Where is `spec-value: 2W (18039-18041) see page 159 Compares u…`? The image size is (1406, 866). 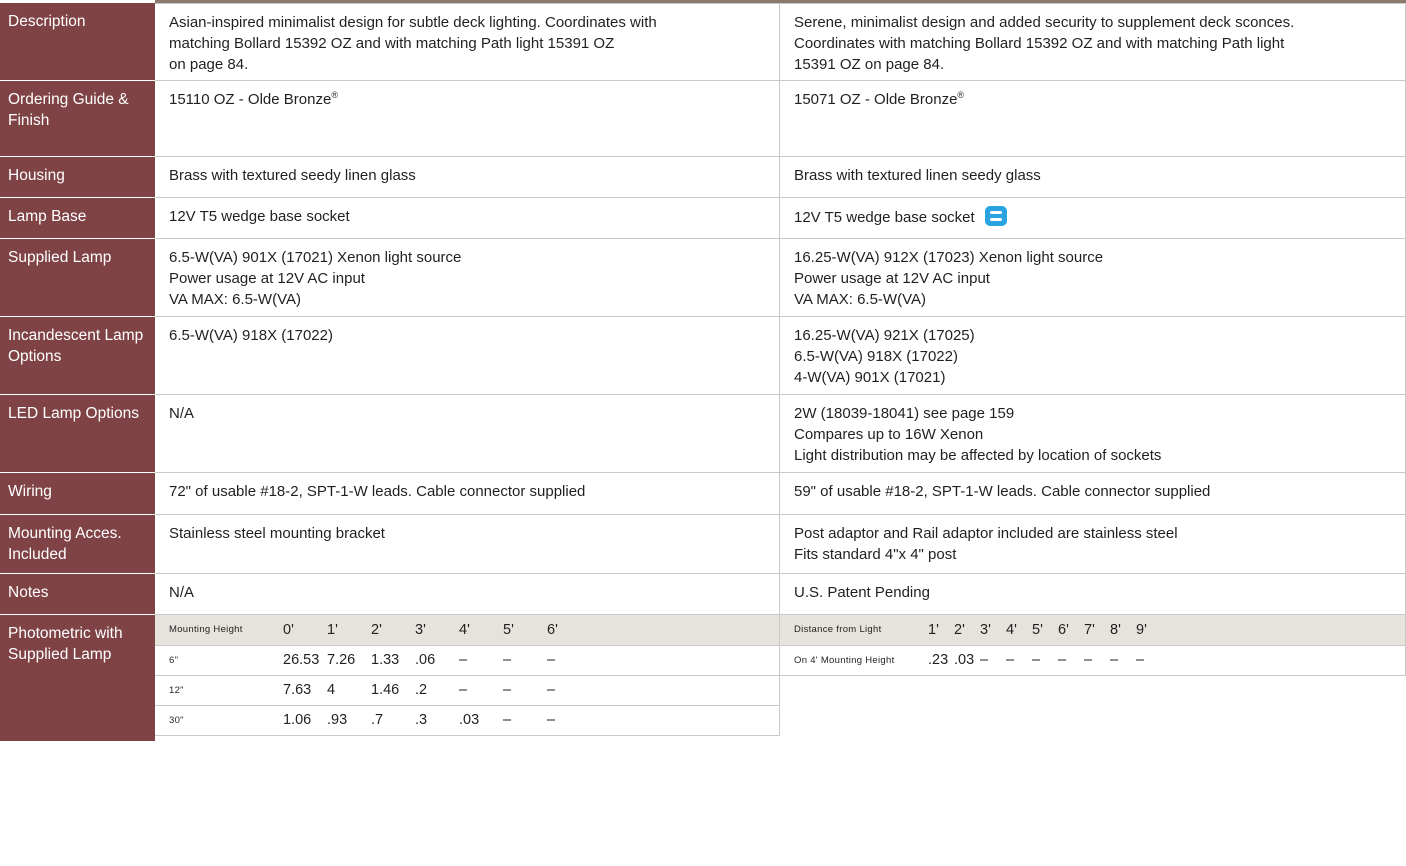 spec-value: 2W (18039-18041) see page 159 Compares u… is located at coordinates (1093, 434).